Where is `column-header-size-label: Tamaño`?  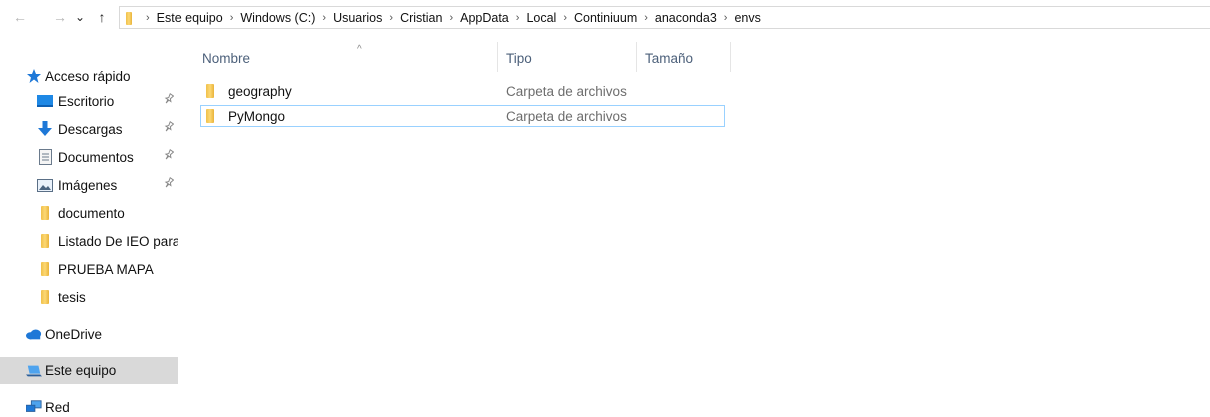 column-header-size-label: Tamaño is located at coordinates (669, 58).